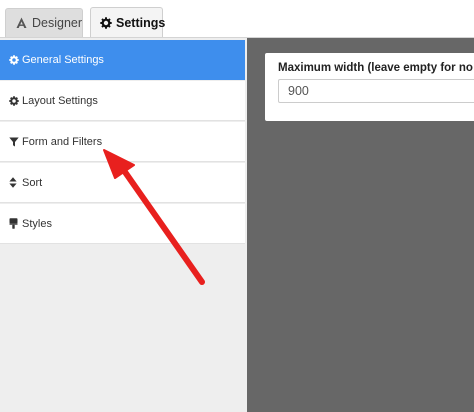  I want to click on sidebar-item-styles: Styles, so click(122, 224).